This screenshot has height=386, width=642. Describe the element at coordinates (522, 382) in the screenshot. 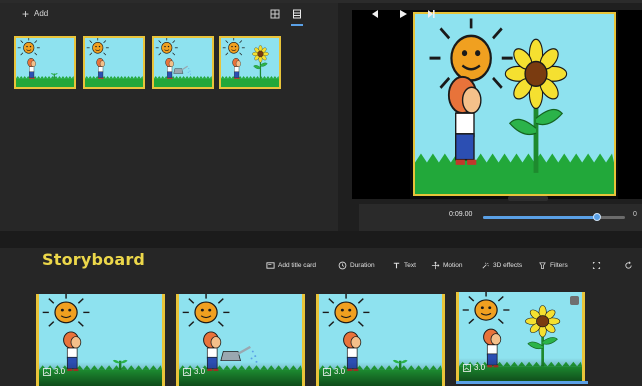

I see `selected-card-indicator` at that location.